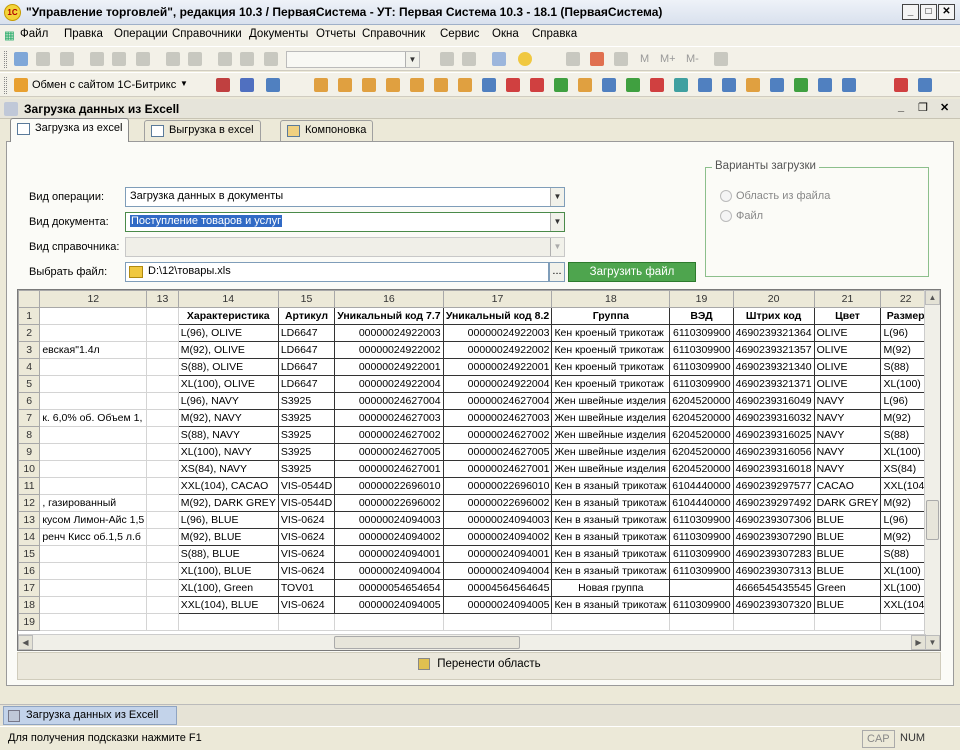 The image size is (960, 750). What do you see at coordinates (692, 59) in the screenshot?
I see `memory-mminus-button: M-` at bounding box center [692, 59].